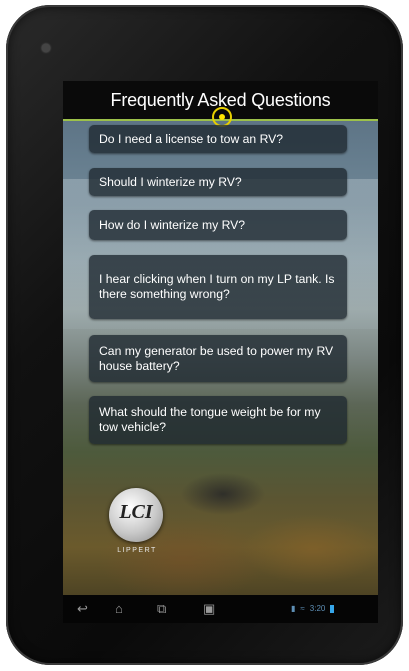 The width and height of the screenshot is (409, 671). What do you see at coordinates (161, 609) in the screenshot?
I see `recent-apps-icon: ⧉` at bounding box center [161, 609].